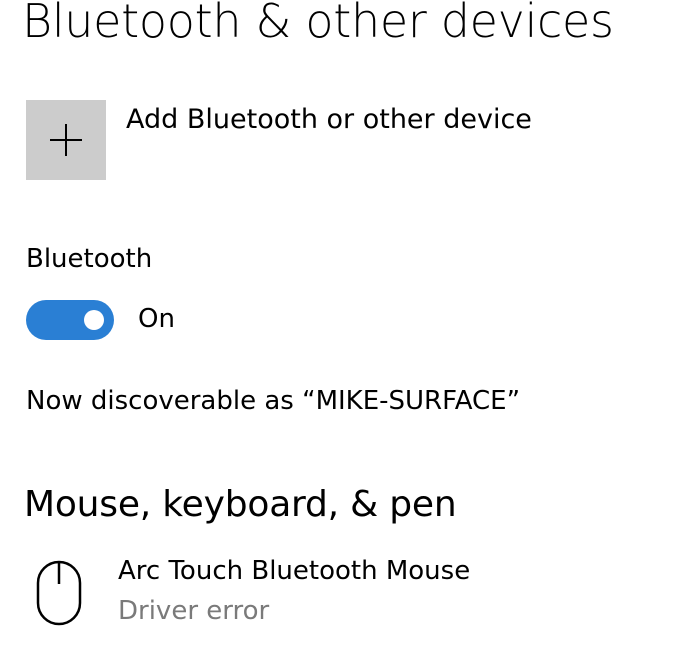 This screenshot has width=677, height=659. What do you see at coordinates (273, 401) in the screenshot?
I see `discoverable-text: Now discoverable as “MIKE-SURFACE”` at bounding box center [273, 401].